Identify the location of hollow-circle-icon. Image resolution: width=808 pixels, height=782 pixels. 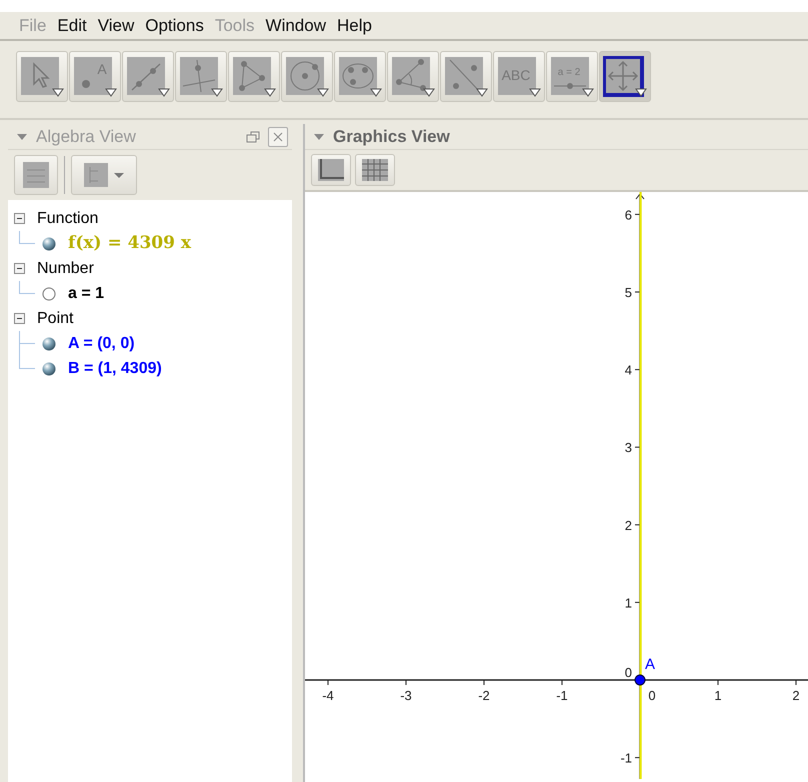
(49, 293).